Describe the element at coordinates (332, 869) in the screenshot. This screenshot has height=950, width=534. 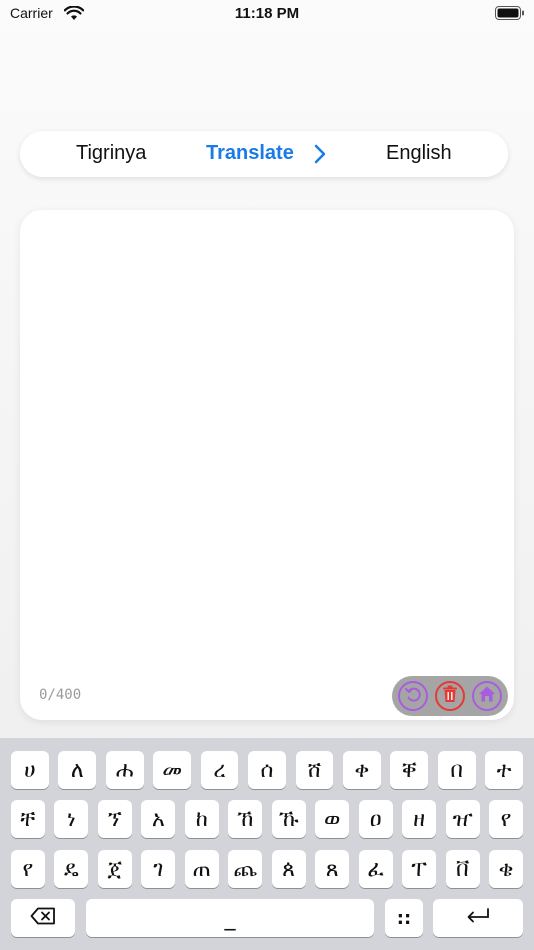
I see `letter-key: ጸ` at that location.